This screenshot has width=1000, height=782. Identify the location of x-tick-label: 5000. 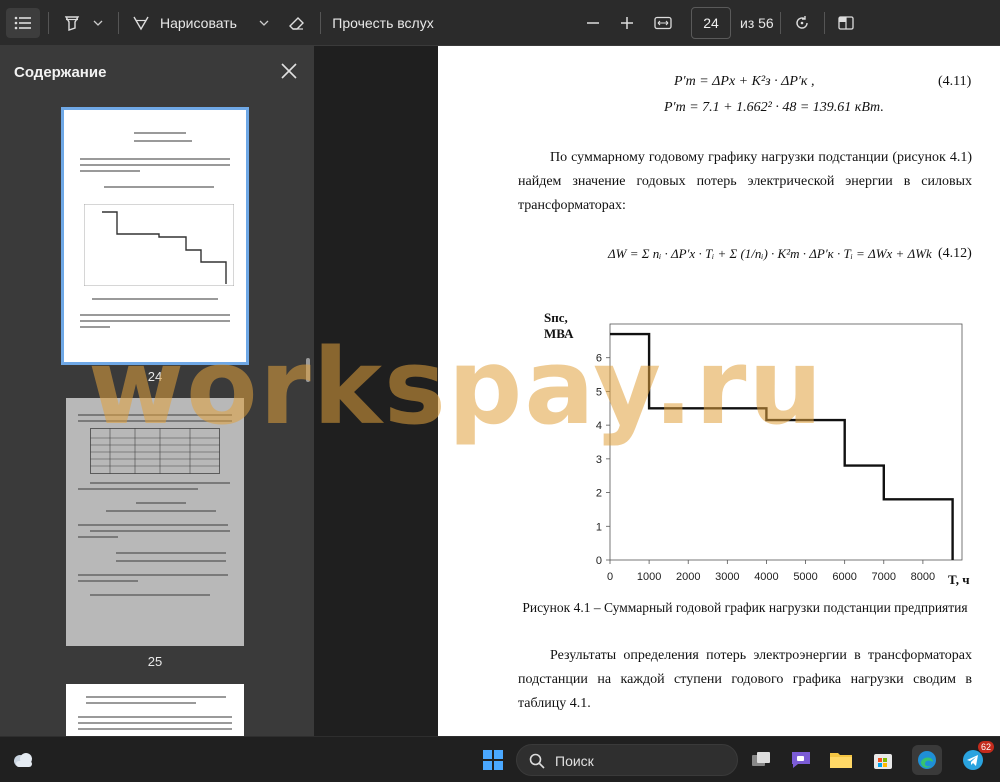
(805, 577).